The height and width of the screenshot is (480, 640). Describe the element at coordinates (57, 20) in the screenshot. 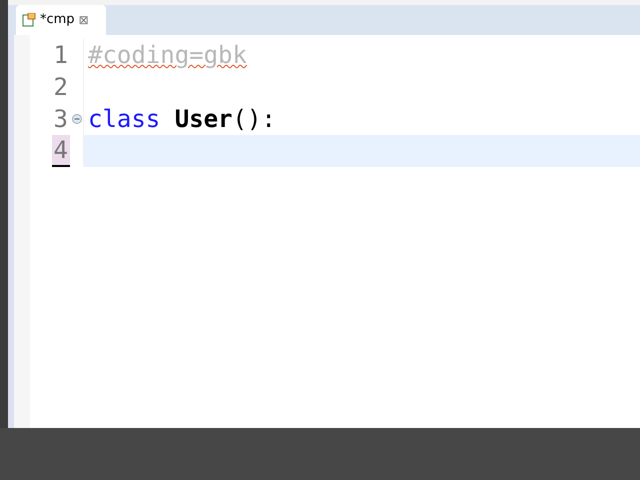

I see `tab-title: *cmp` at that location.